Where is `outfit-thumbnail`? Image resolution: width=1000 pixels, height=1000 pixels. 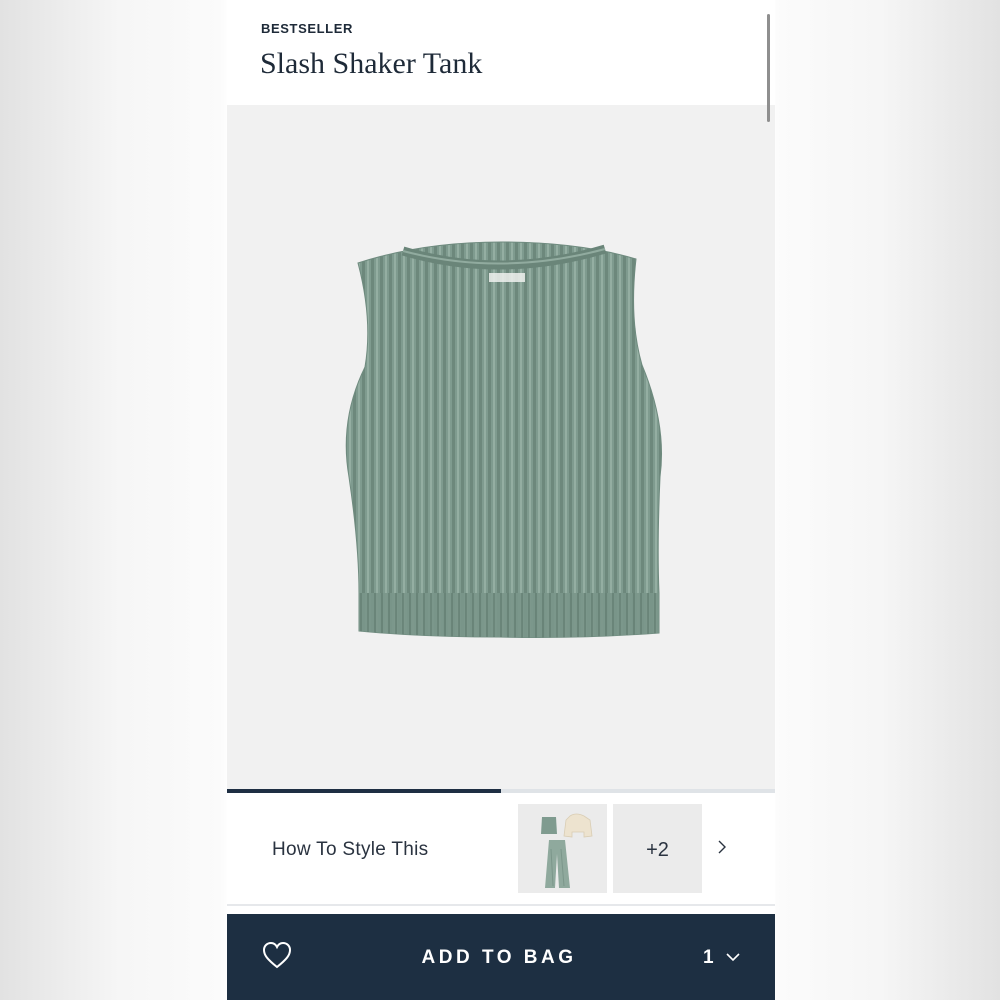
outfit-thumbnail is located at coordinates (562, 848).